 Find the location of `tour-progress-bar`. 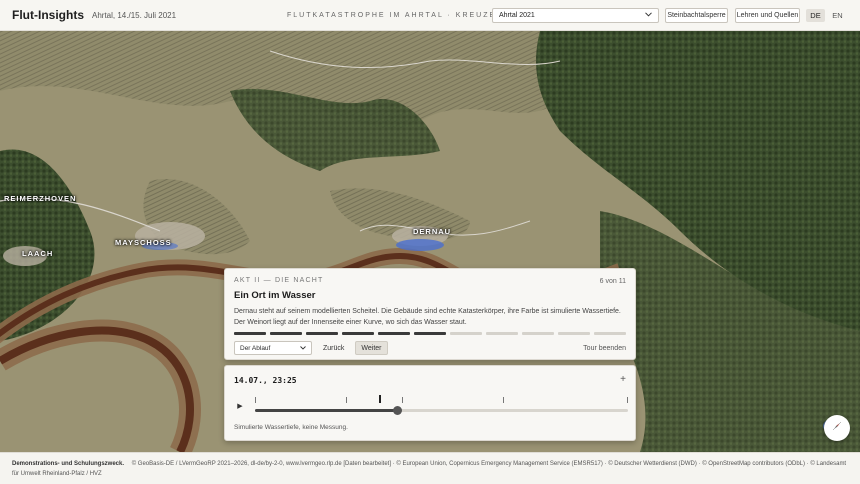

tour-progress-bar is located at coordinates (430, 333).